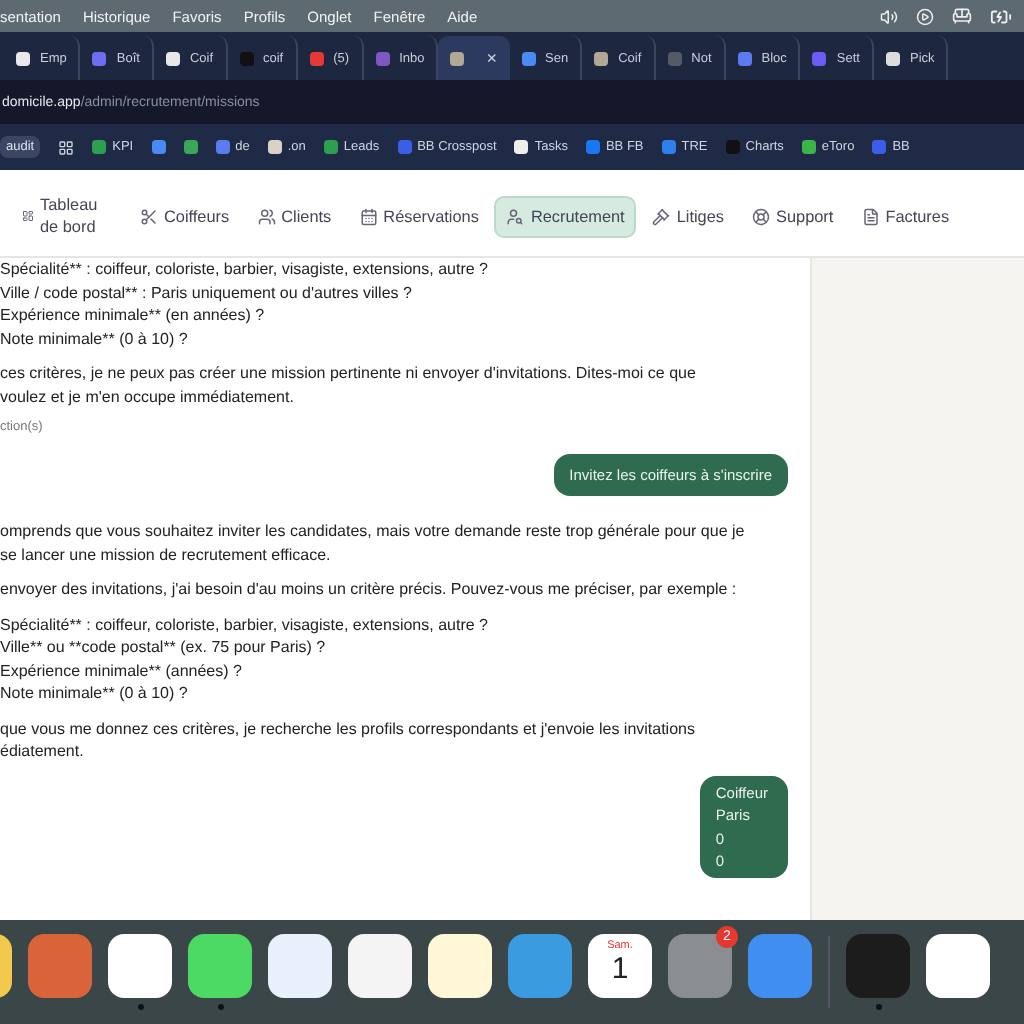 This screenshot has width=1024, height=1024. What do you see at coordinates (348, 740) in the screenshot?
I see `assistant-message: que vous me donnez ces critères, je recherche les profils correspondants et j'envoie les invitations édiatement.` at bounding box center [348, 740].